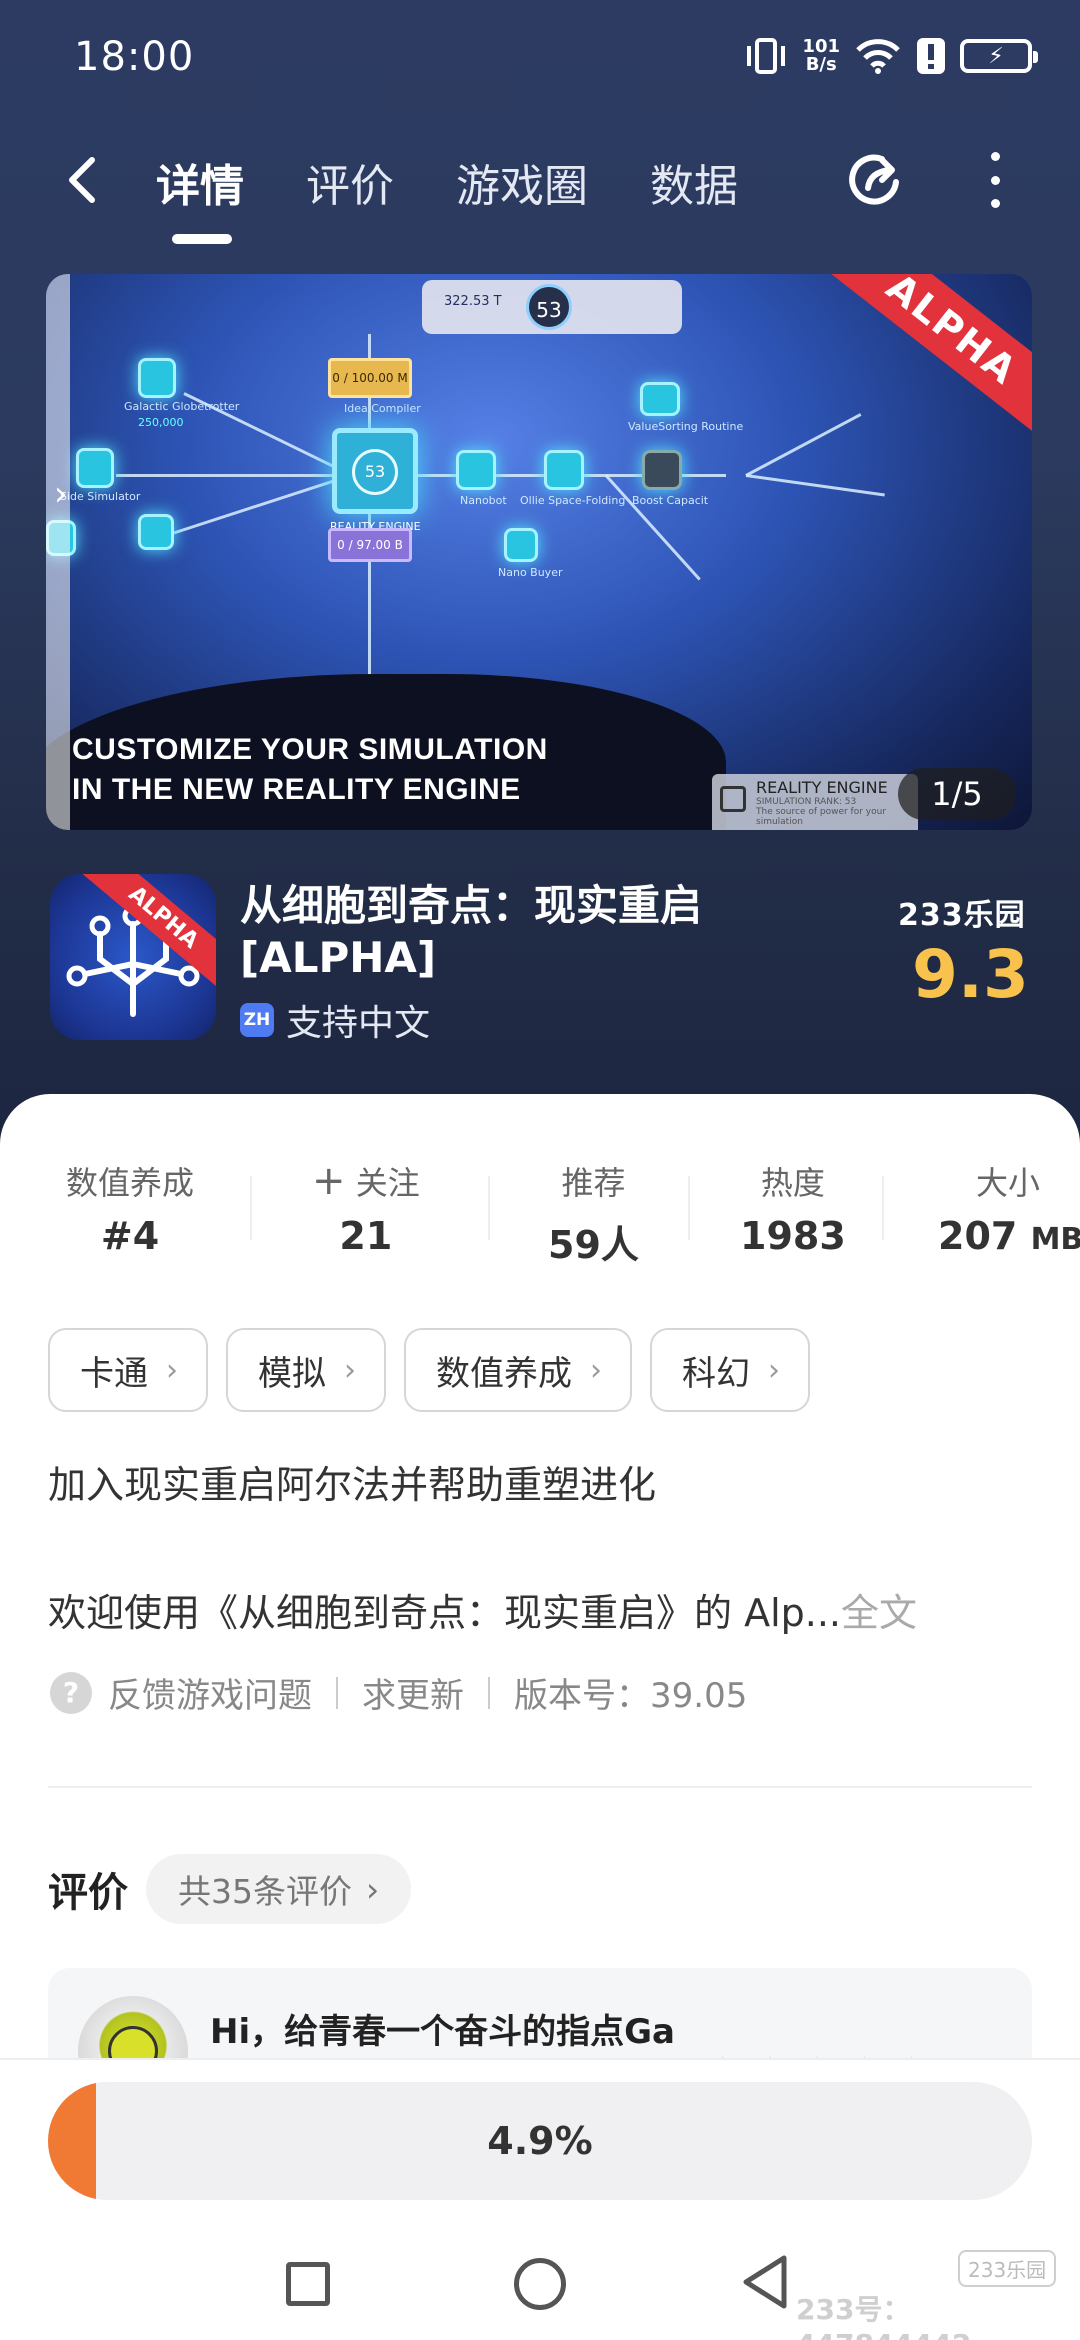 The image size is (1080, 2340). Describe the element at coordinates (504, 1373) in the screenshot. I see `tag-label: 数值养成` at that location.